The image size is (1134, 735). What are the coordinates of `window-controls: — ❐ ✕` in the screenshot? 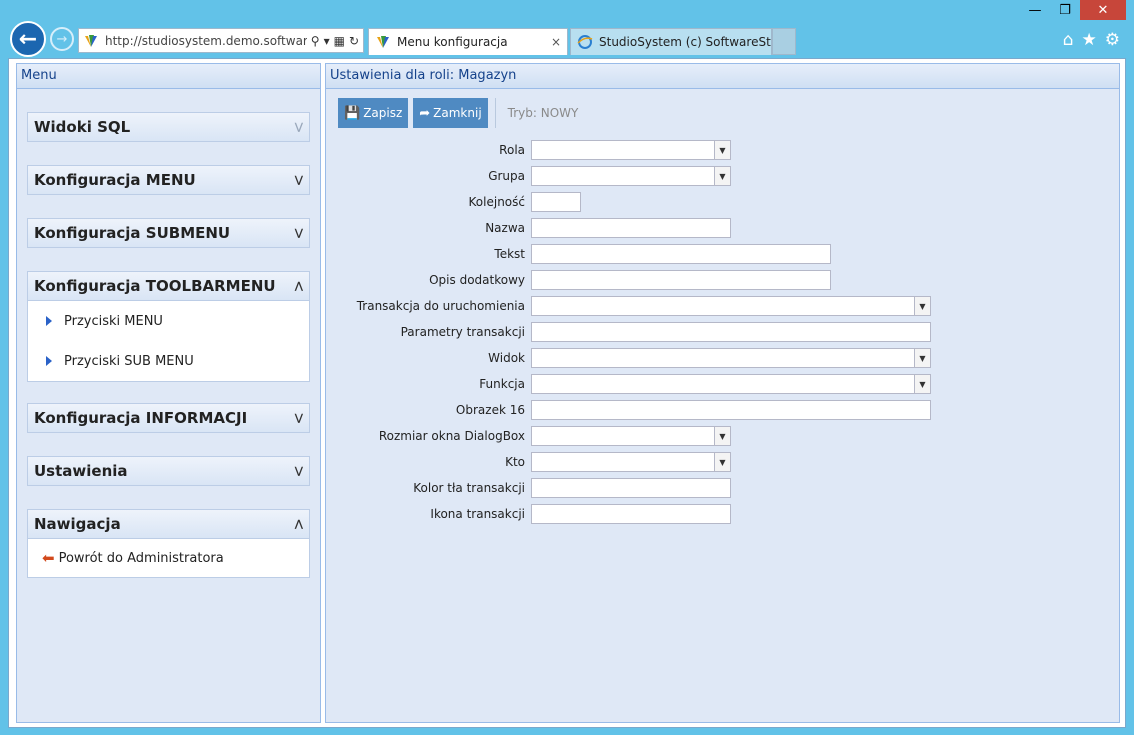 It's located at (1073, 10).